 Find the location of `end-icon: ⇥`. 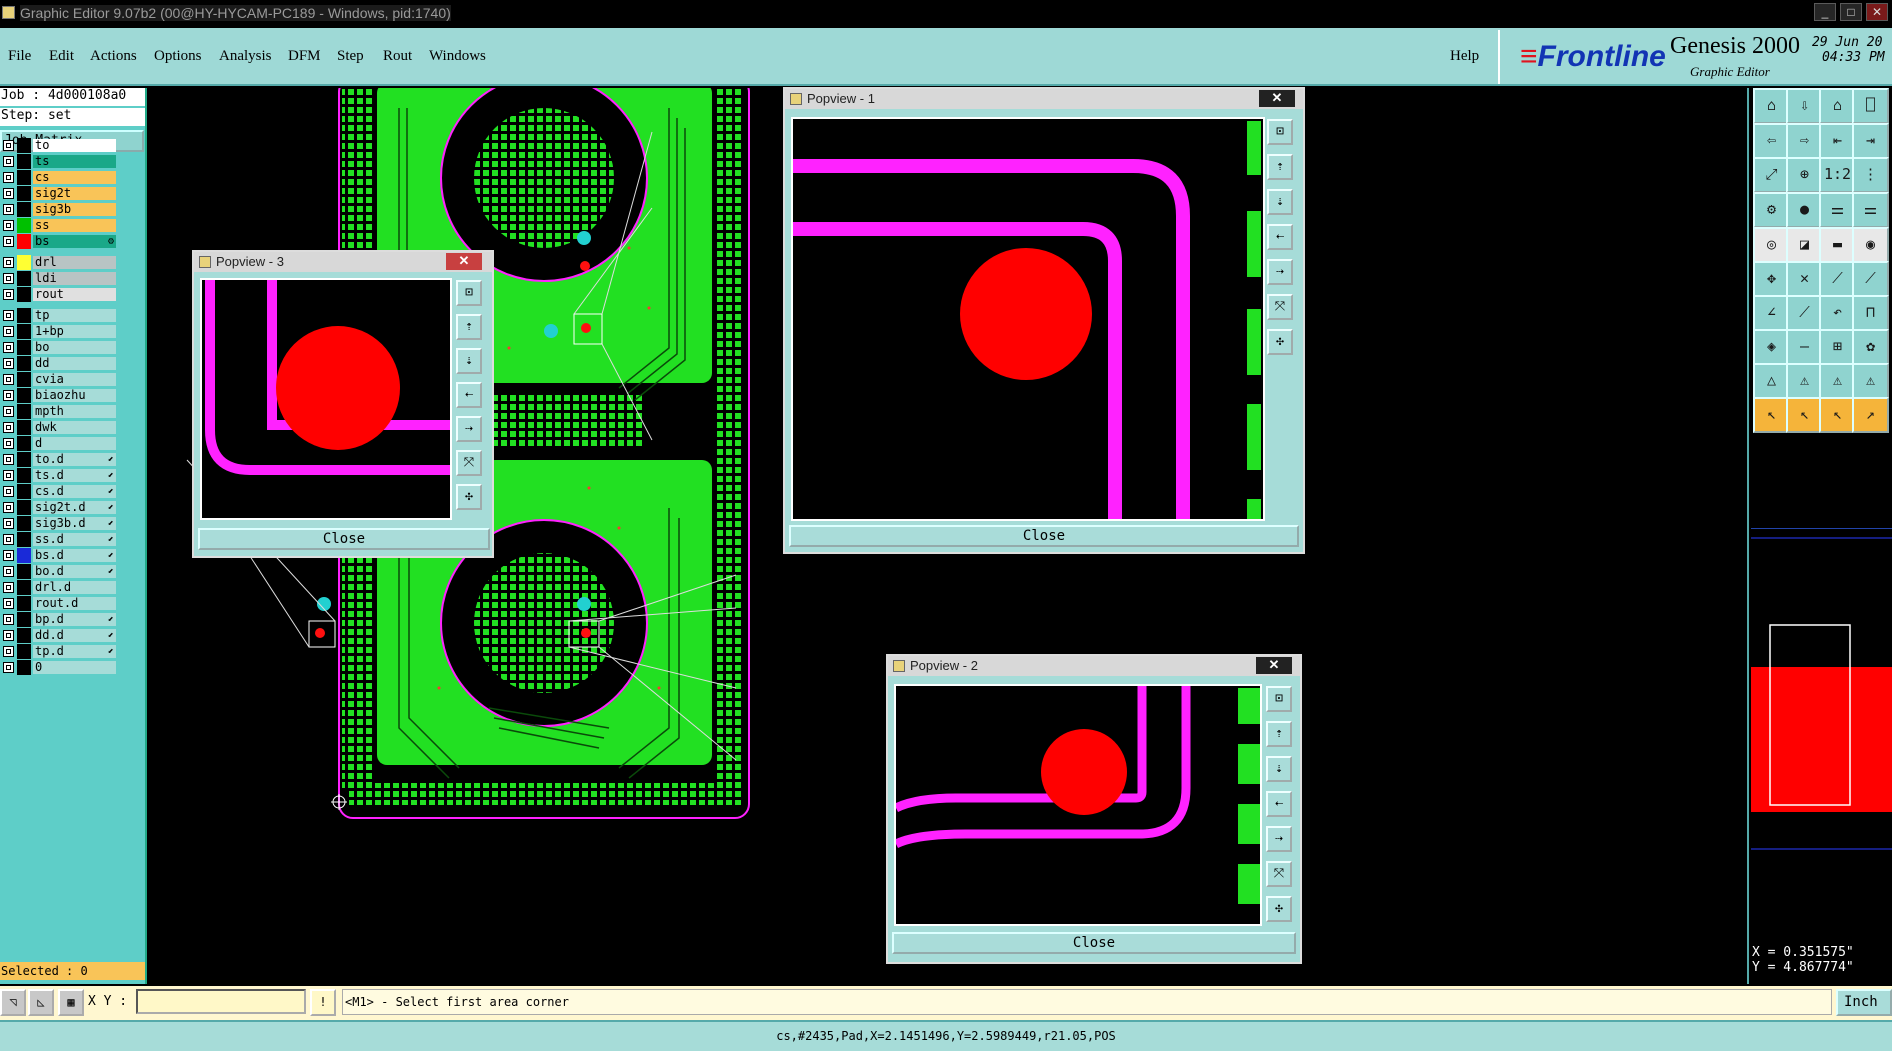

end-icon: ⇥ is located at coordinates (1870, 141).